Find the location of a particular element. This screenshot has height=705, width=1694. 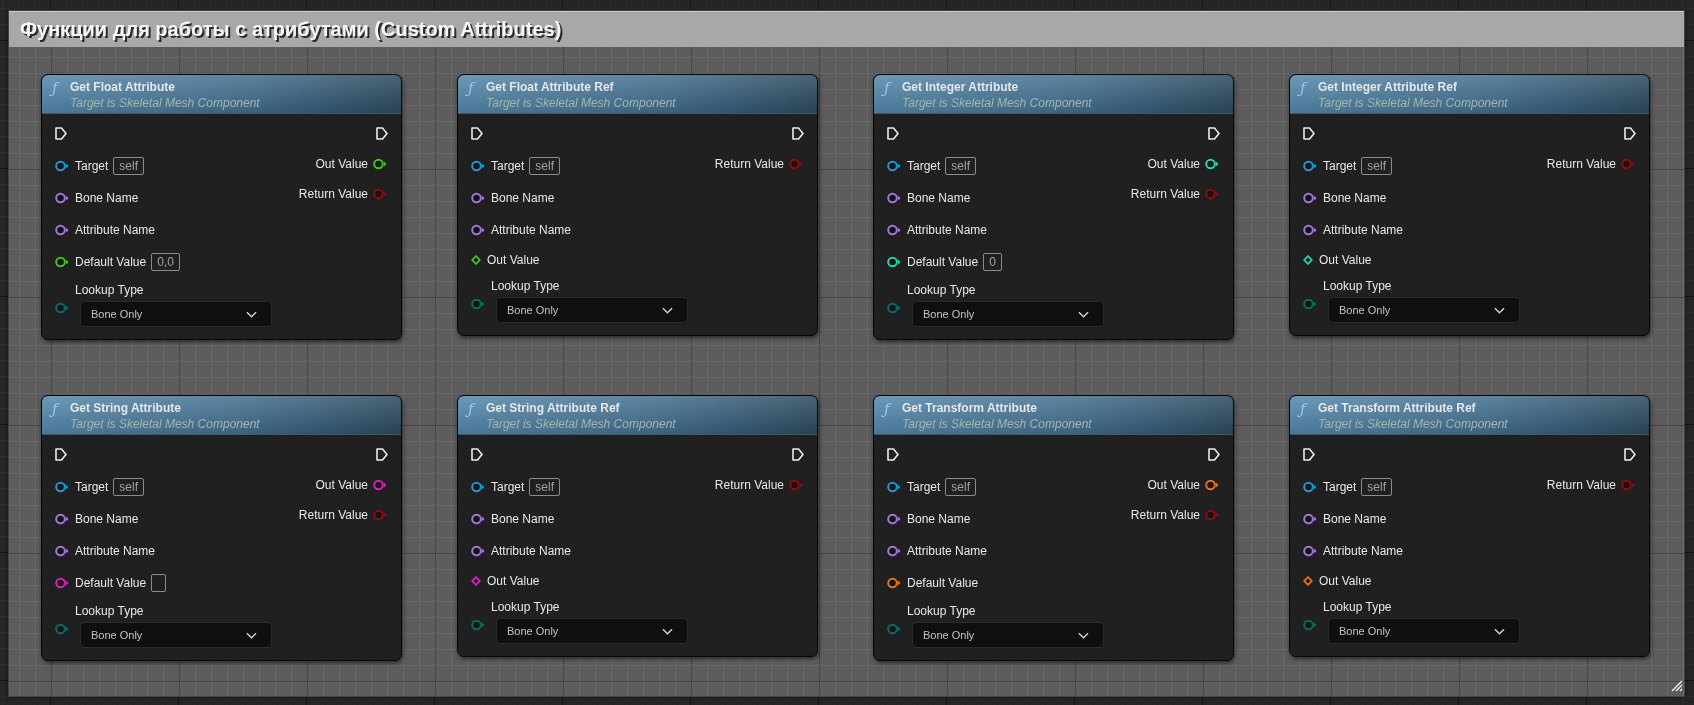

node-title: Get Transform Attribute is located at coordinates (970, 408).